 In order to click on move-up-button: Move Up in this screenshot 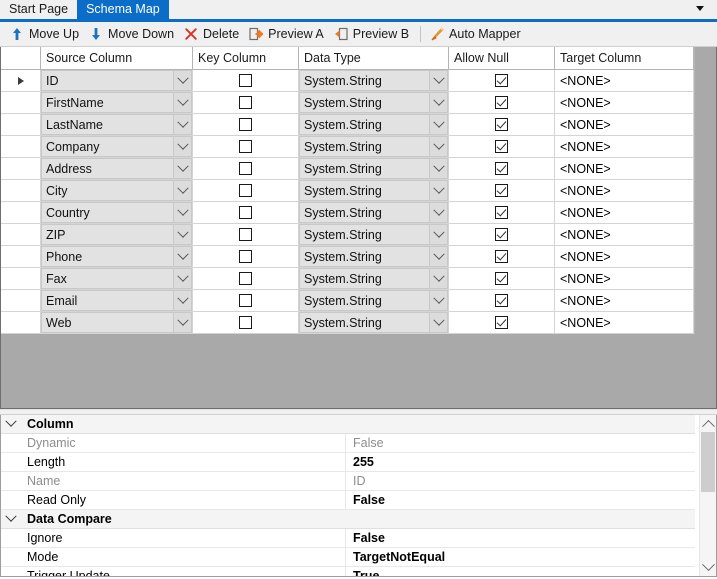, I will do `click(45, 34)`.